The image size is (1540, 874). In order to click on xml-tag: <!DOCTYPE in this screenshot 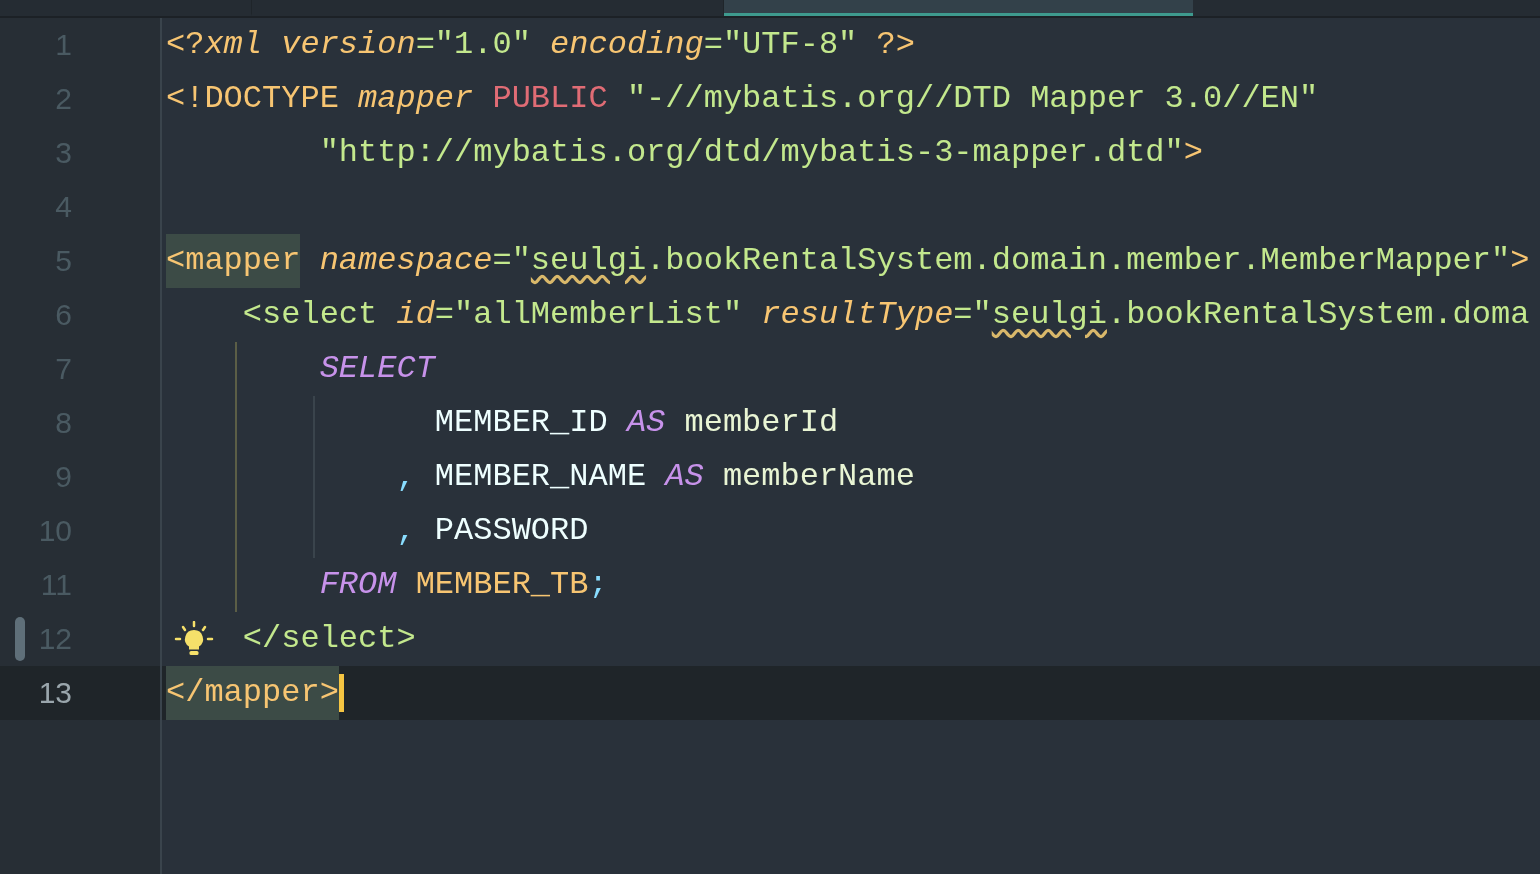, I will do `click(252, 99)`.